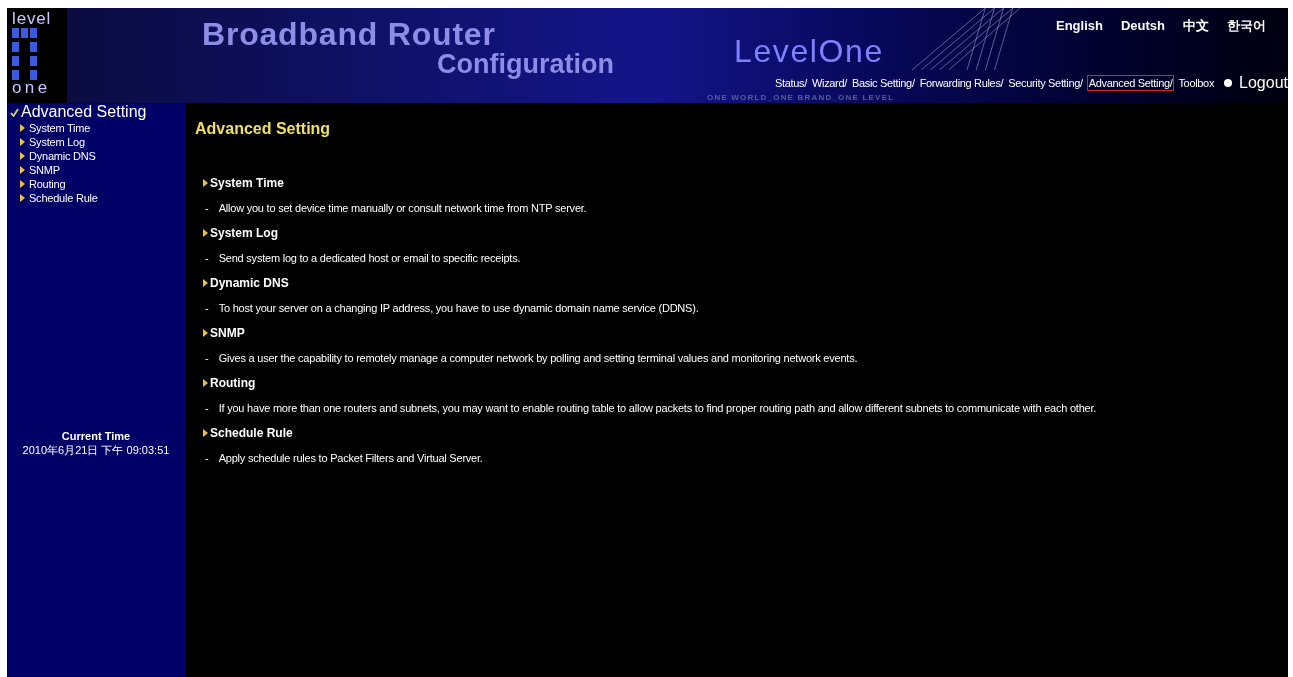 The image size is (1293, 677). I want to click on logo-grid-icon, so click(25, 54).